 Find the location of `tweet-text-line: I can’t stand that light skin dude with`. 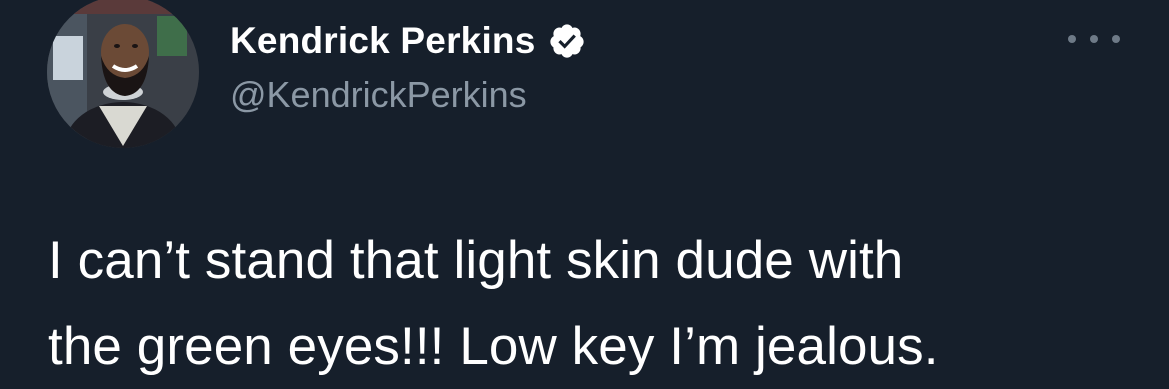

tweet-text-line: I can’t stand that light skin dude with is located at coordinates (476, 260).